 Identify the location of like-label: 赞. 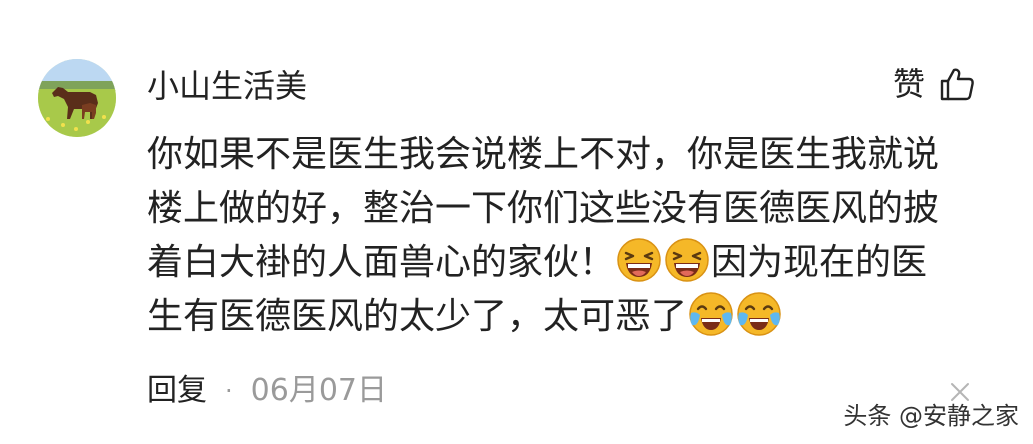
(908, 84).